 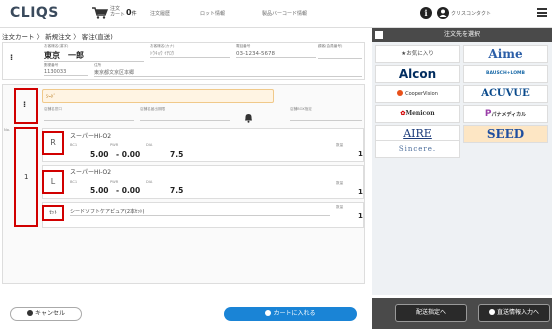 What do you see at coordinates (326, 120) in the screenshot?
I see `box-designation-field` at bounding box center [326, 120].